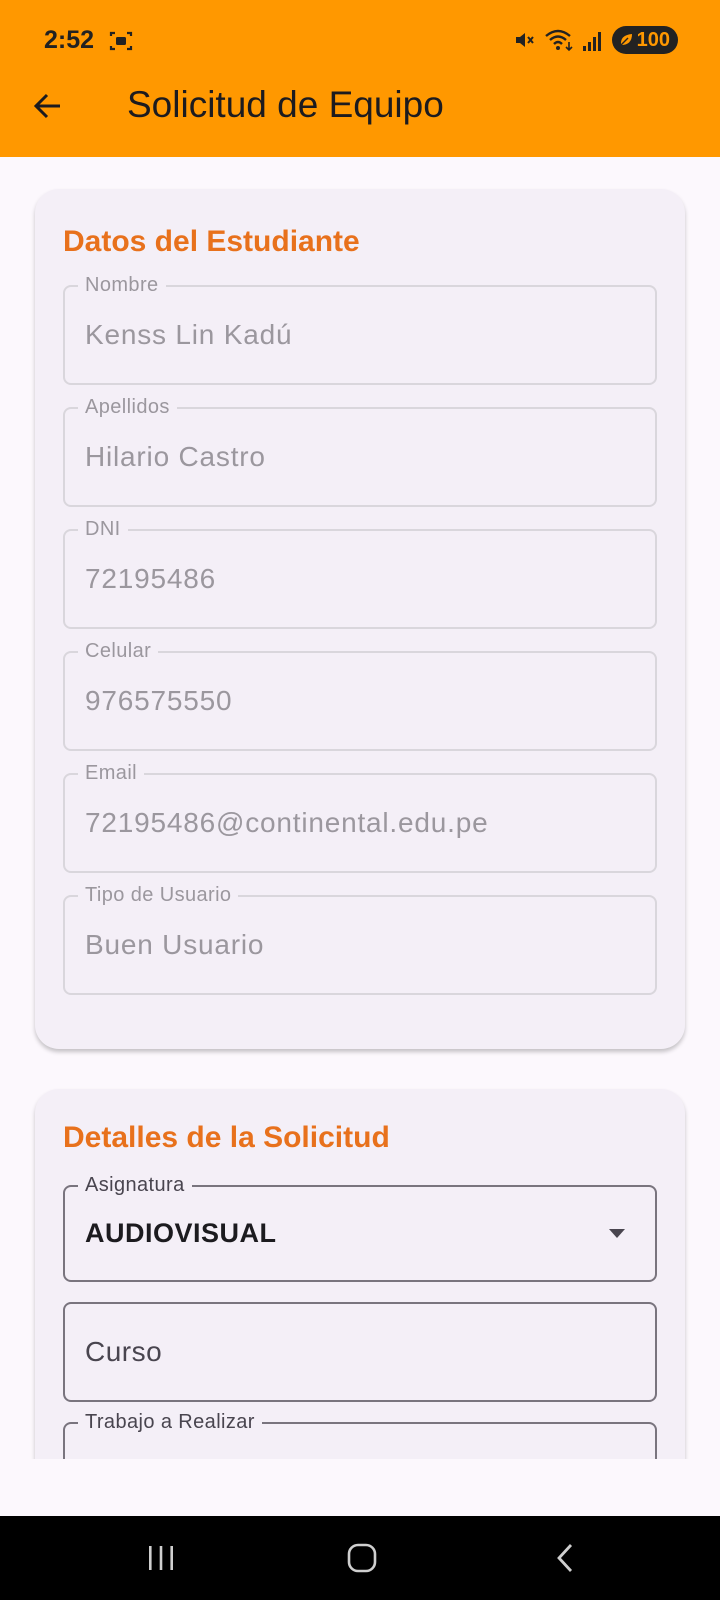 The image size is (720, 1600). I want to click on arrow-back-icon, so click(46, 106).